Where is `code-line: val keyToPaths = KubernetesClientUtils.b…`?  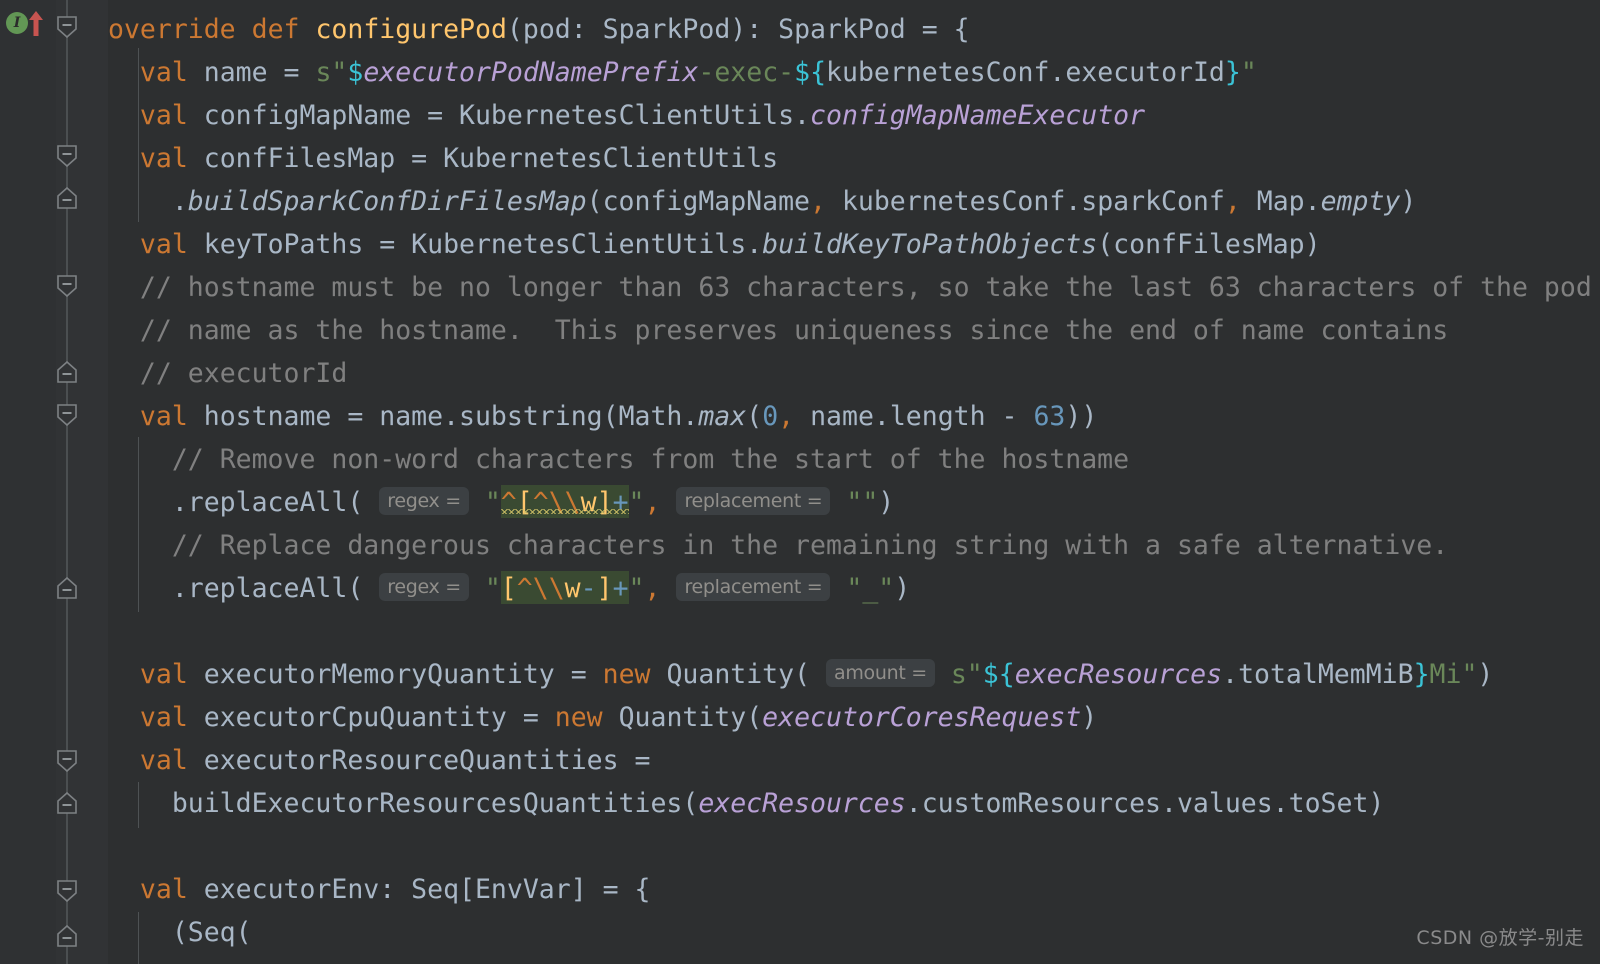
code-line: val keyToPaths = KubernetesClientUtils.b… is located at coordinates (854, 244).